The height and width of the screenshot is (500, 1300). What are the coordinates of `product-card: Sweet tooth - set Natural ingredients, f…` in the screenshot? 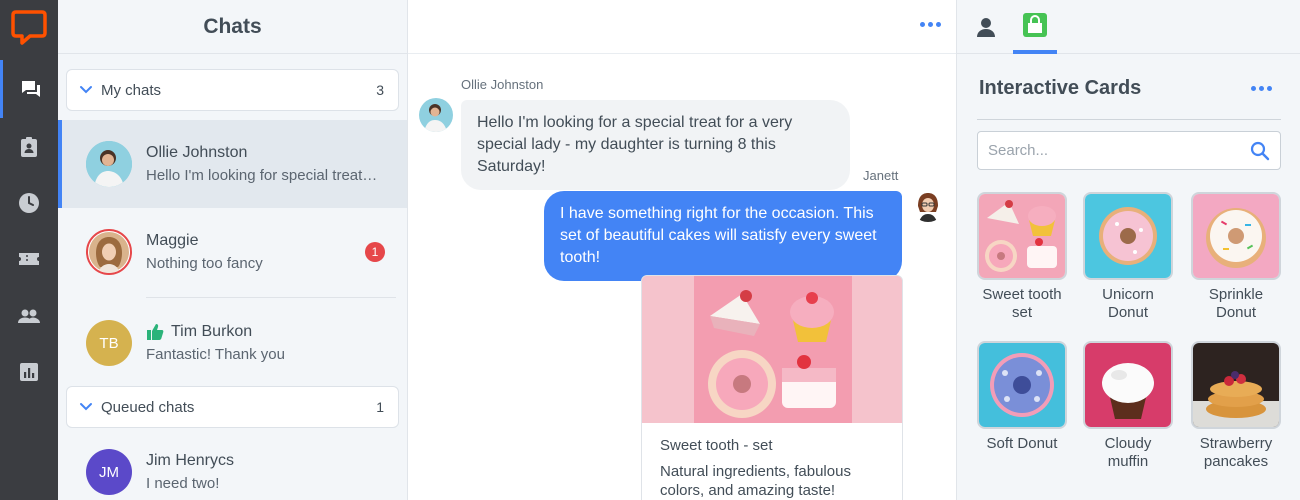 It's located at (772, 387).